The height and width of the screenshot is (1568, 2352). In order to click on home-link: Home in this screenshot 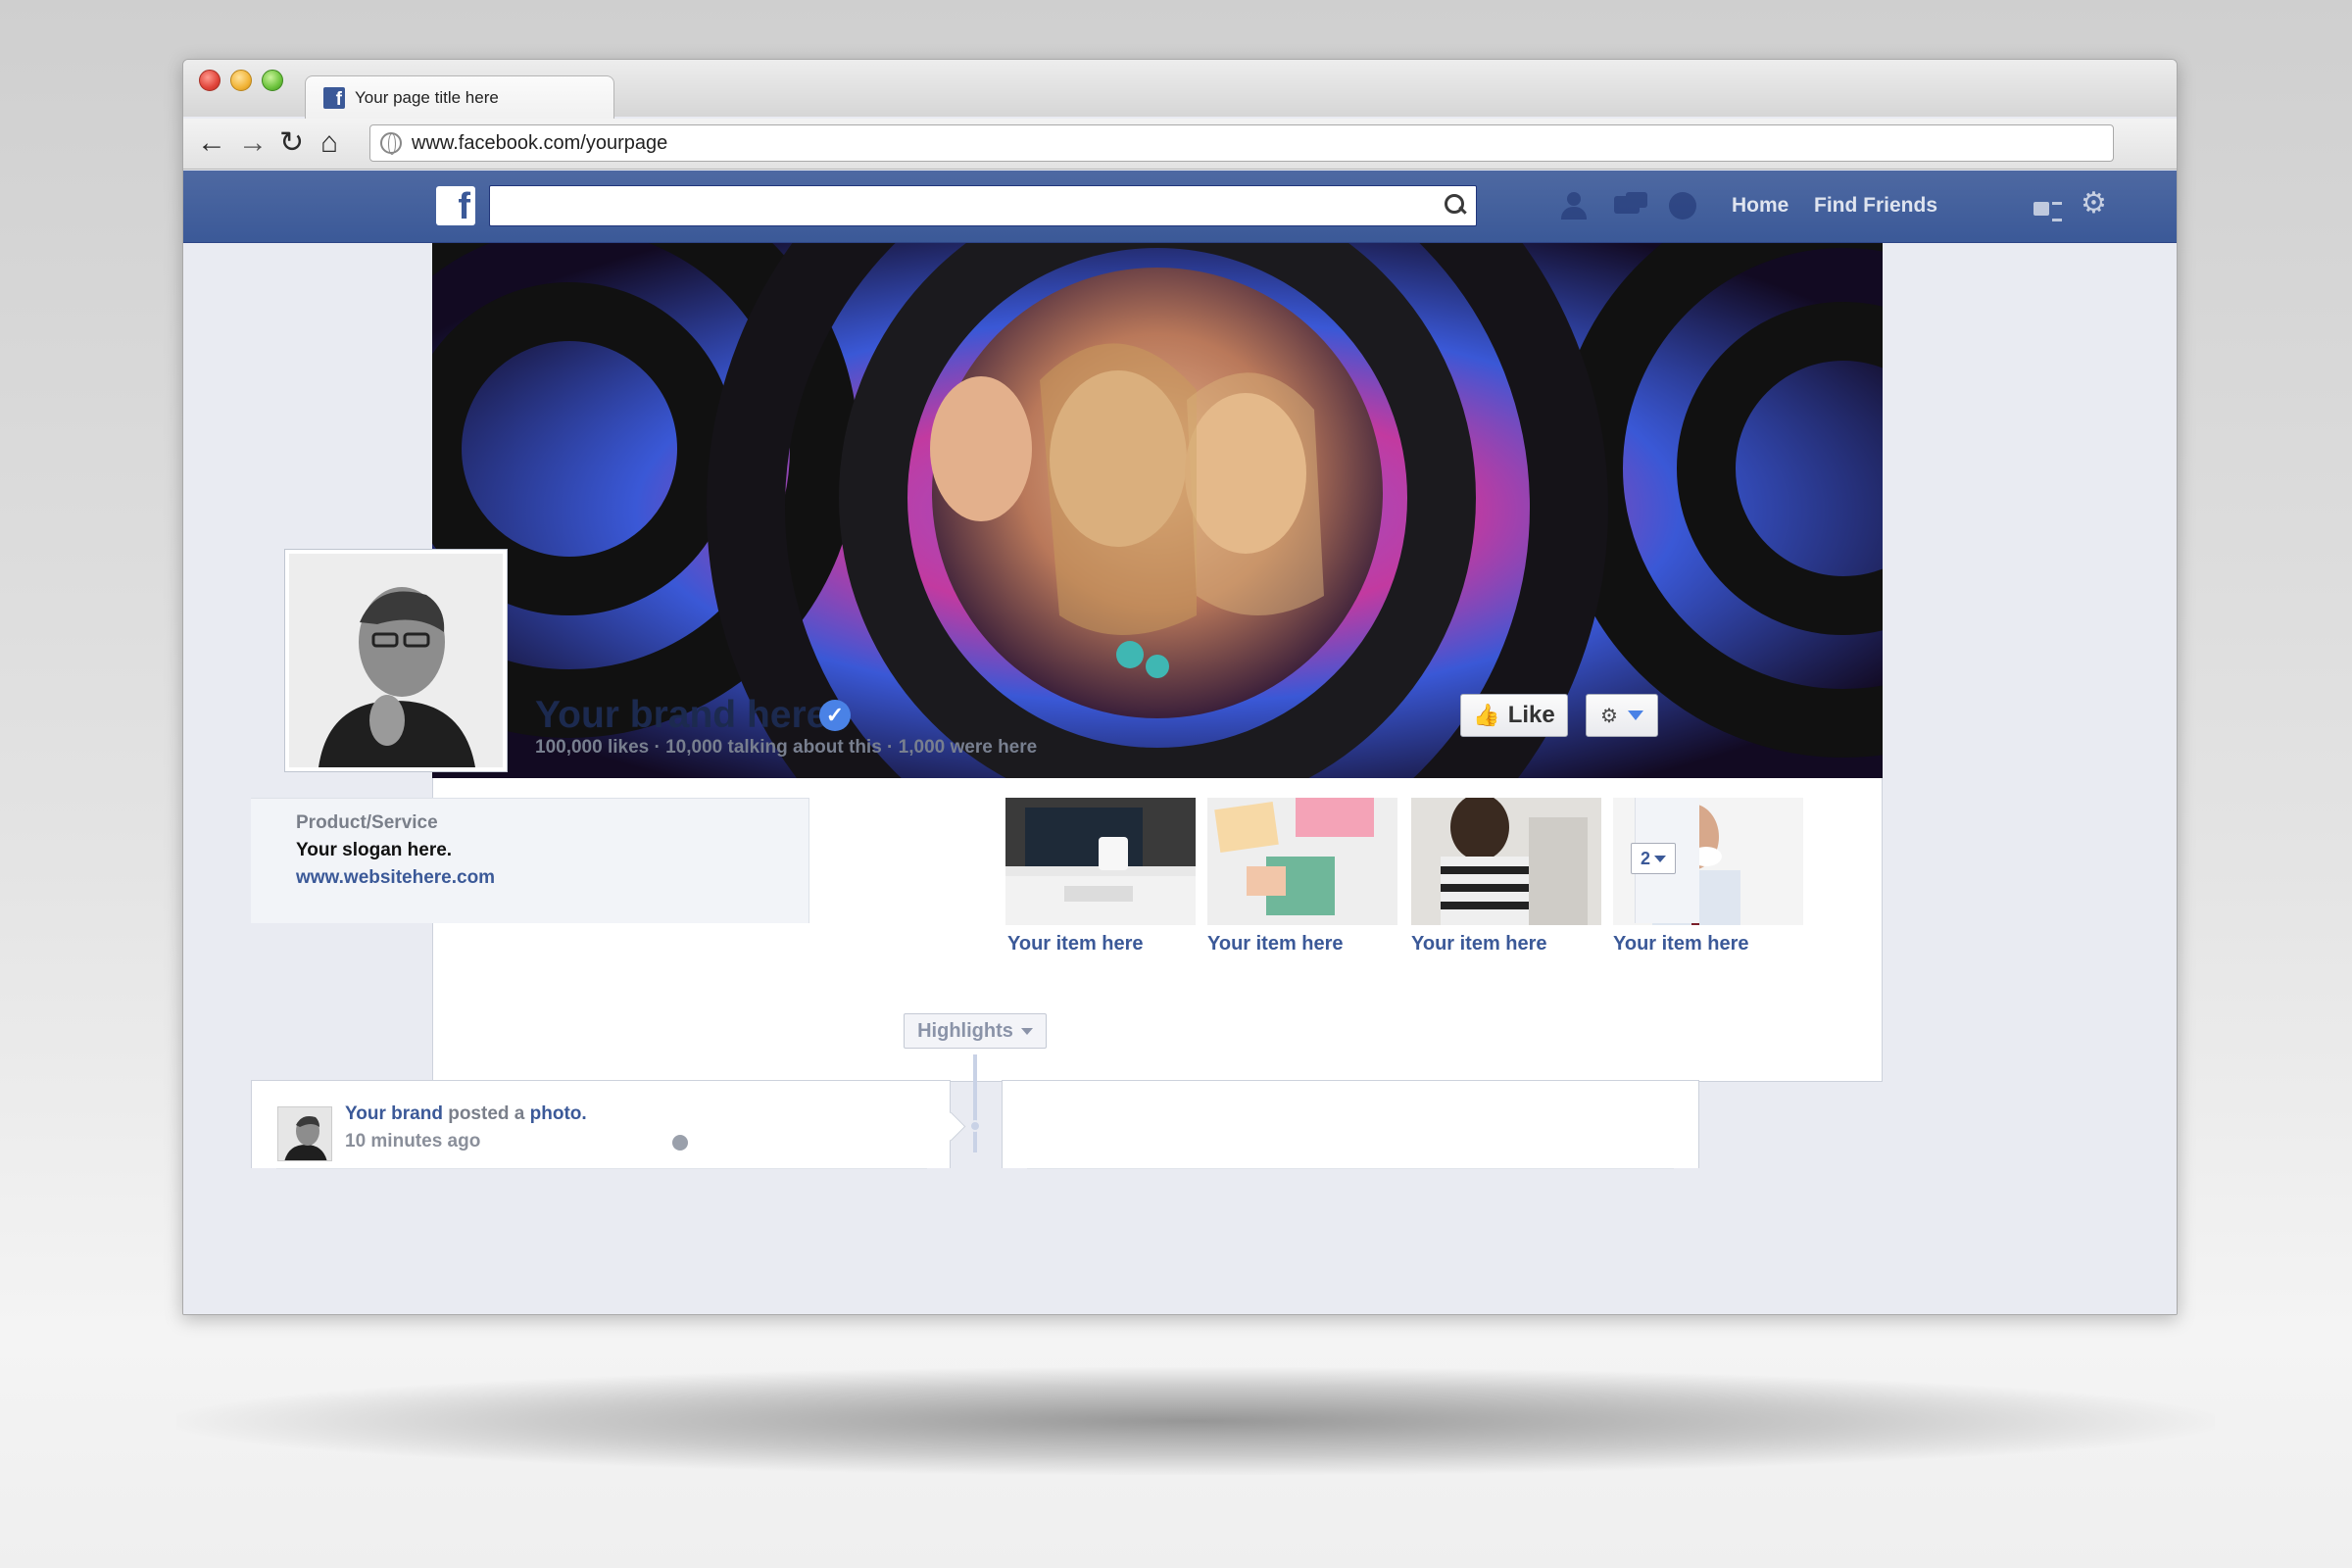, I will do `click(1760, 206)`.